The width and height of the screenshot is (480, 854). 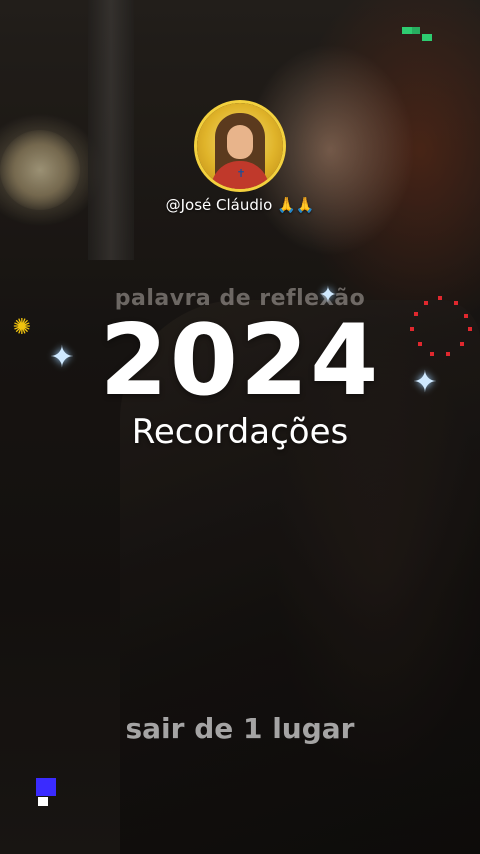 I want to click on year-headline: 2024, so click(x=240, y=361).